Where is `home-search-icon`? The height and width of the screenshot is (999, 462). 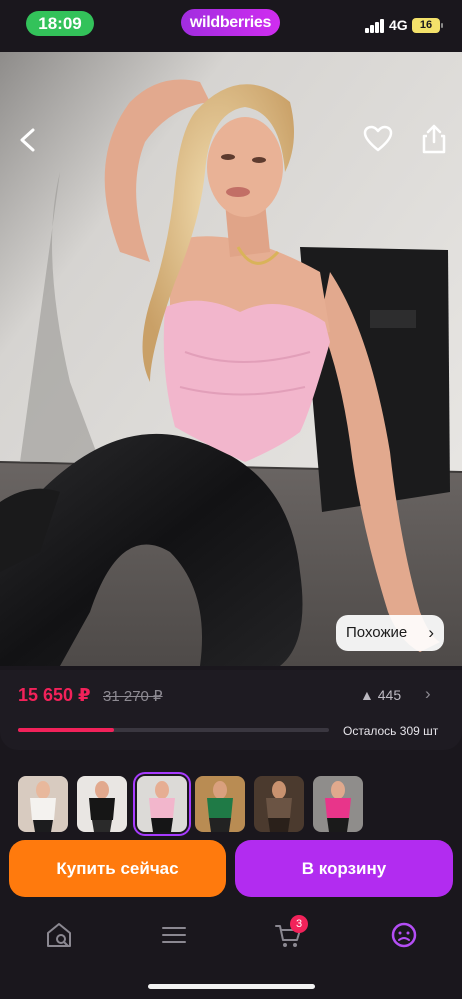 home-search-icon is located at coordinates (59, 935).